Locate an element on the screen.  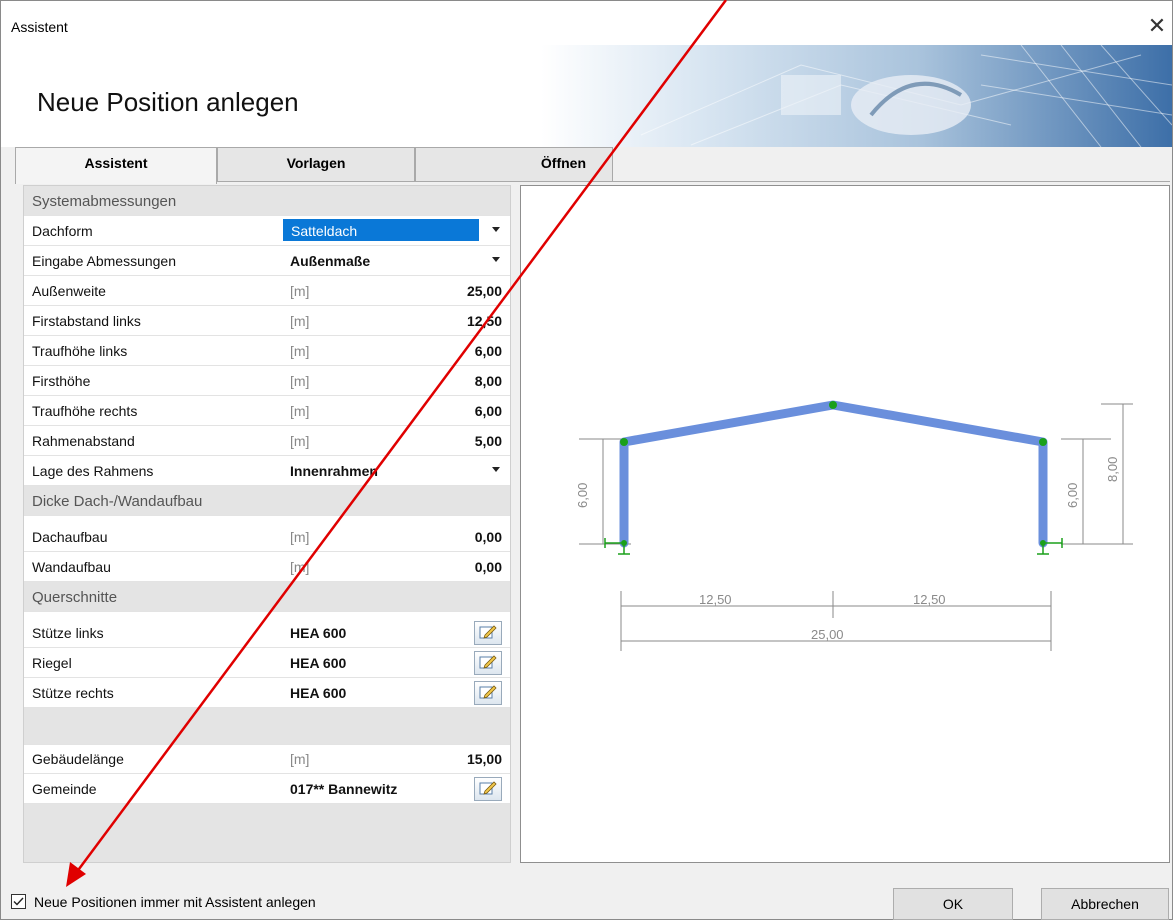
tab-assistent: Assistent is located at coordinates (116, 165).